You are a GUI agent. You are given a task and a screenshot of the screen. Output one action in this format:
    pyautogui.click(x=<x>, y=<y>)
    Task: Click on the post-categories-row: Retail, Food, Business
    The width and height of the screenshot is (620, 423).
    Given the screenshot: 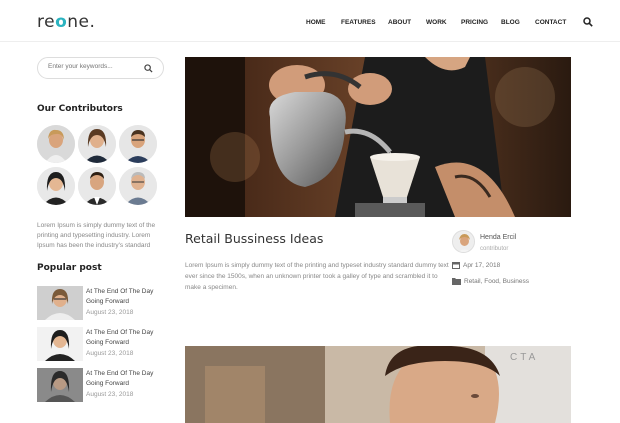 What is the action you would take?
    pyautogui.click(x=490, y=281)
    